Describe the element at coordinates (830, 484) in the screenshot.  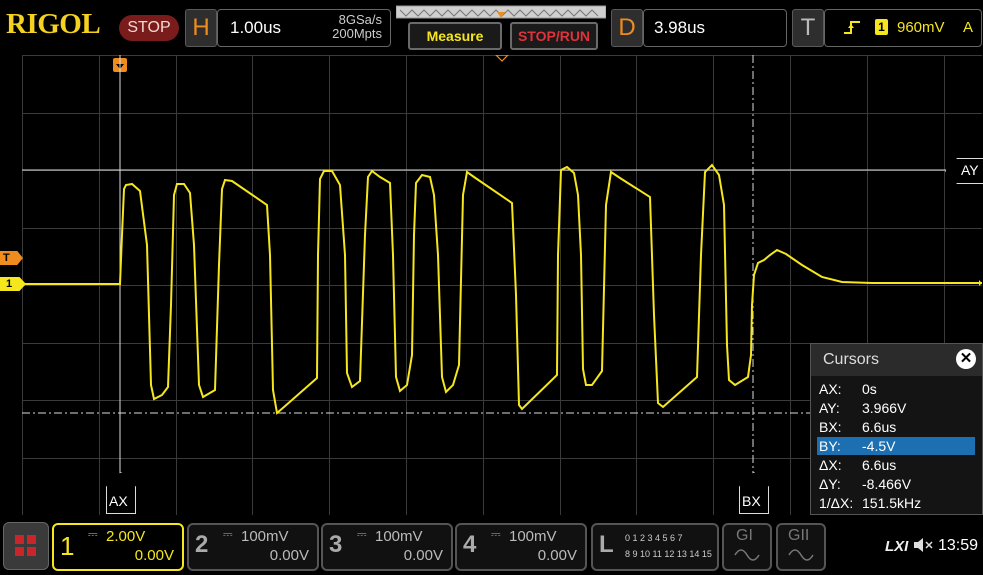
I see `readout-key: ΔY:` at that location.